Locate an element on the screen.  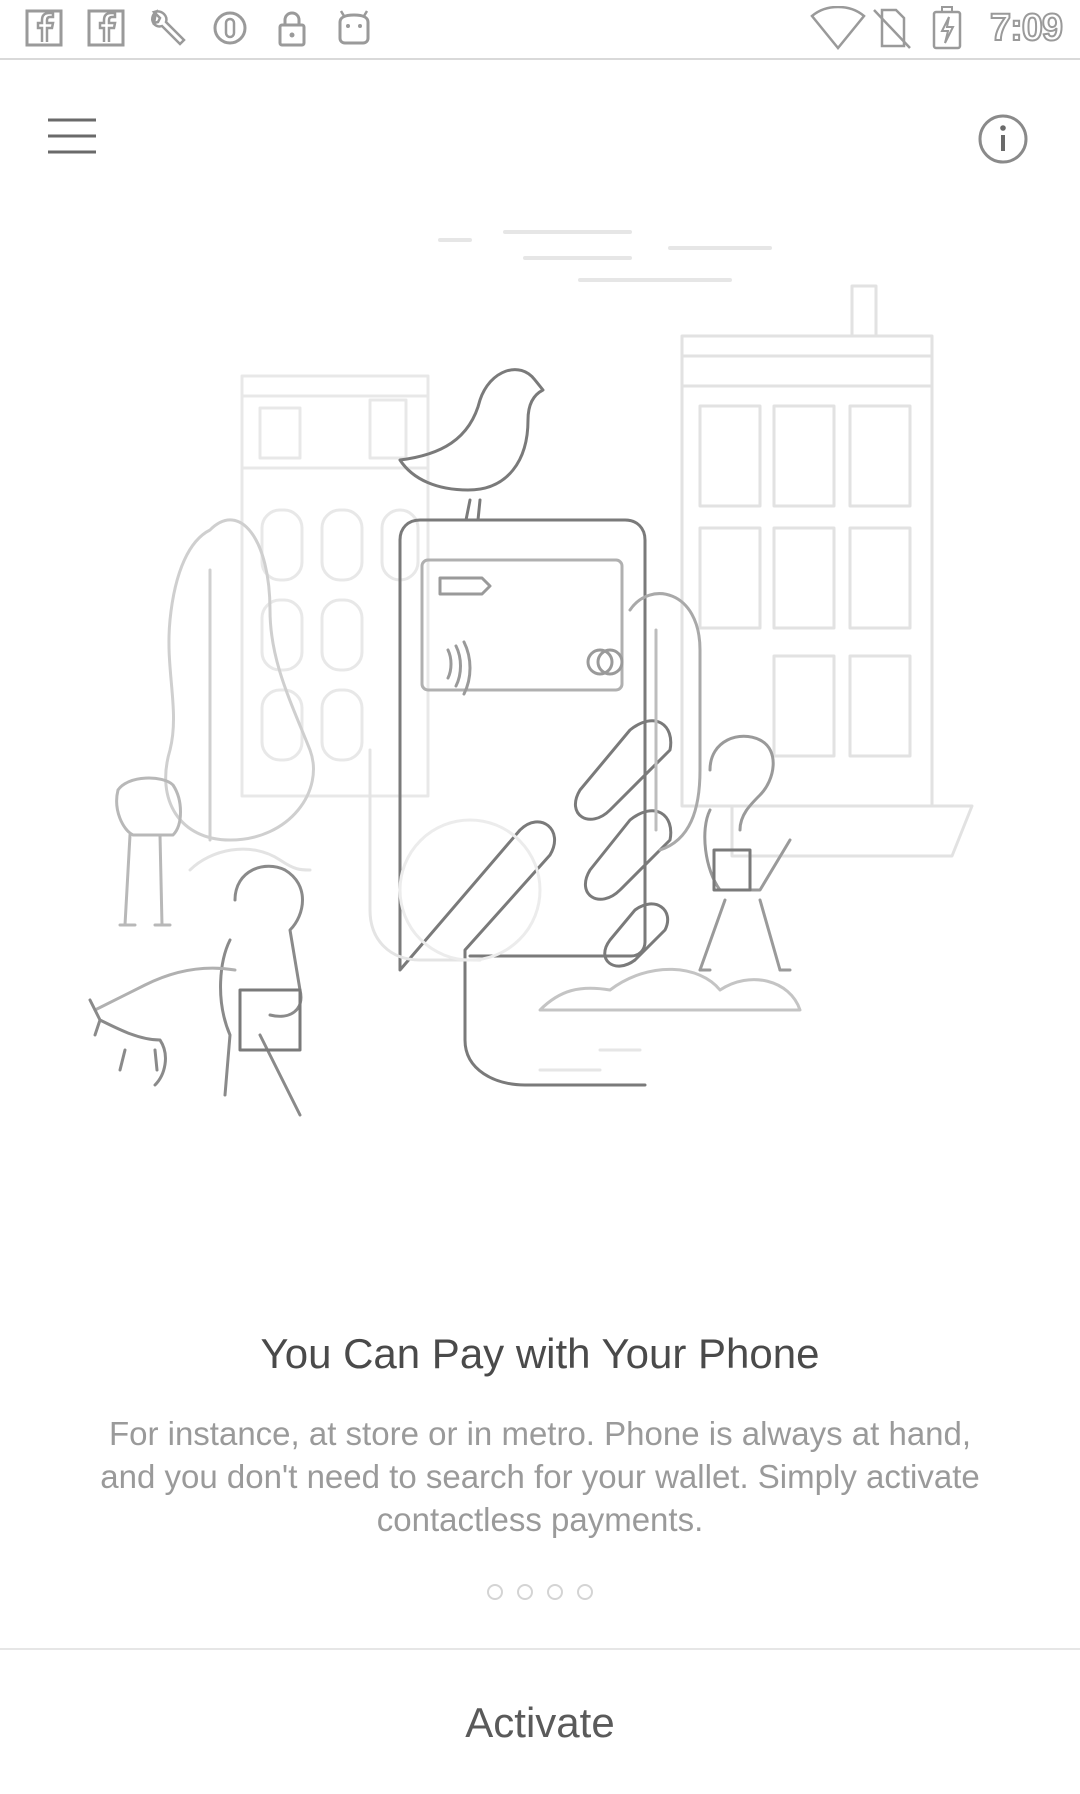
page-indicator is located at coordinates (540, 1592).